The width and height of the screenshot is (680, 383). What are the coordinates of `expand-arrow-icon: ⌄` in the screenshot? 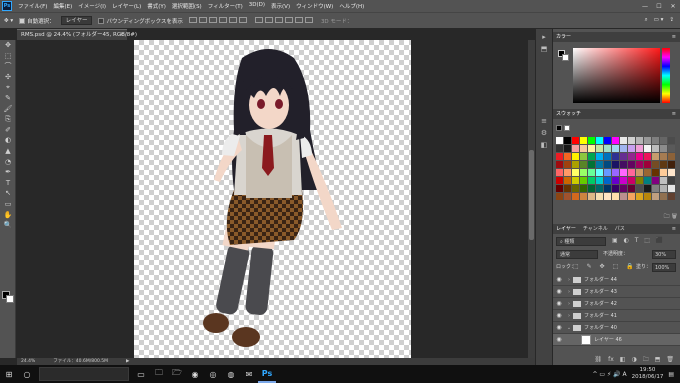 It's located at (569, 328).